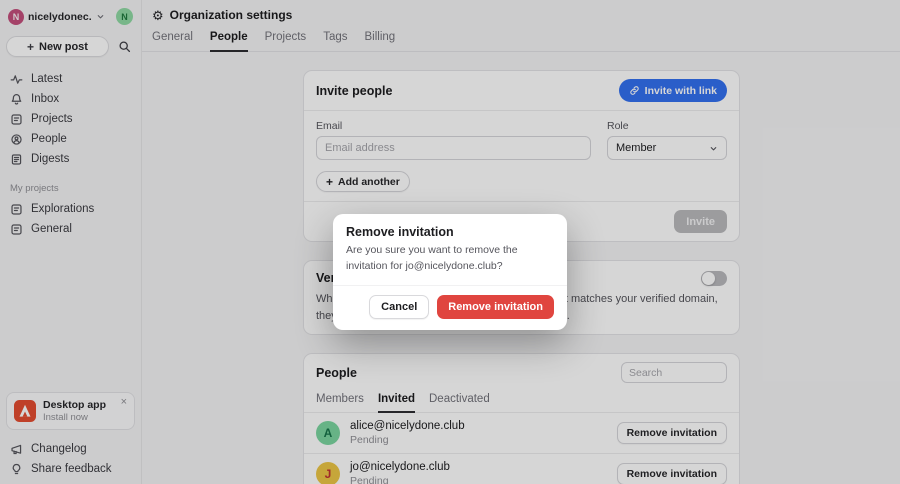 This screenshot has width=900, height=484. Describe the element at coordinates (399, 306) in the screenshot. I see `cancel-button: Cancel` at that location.